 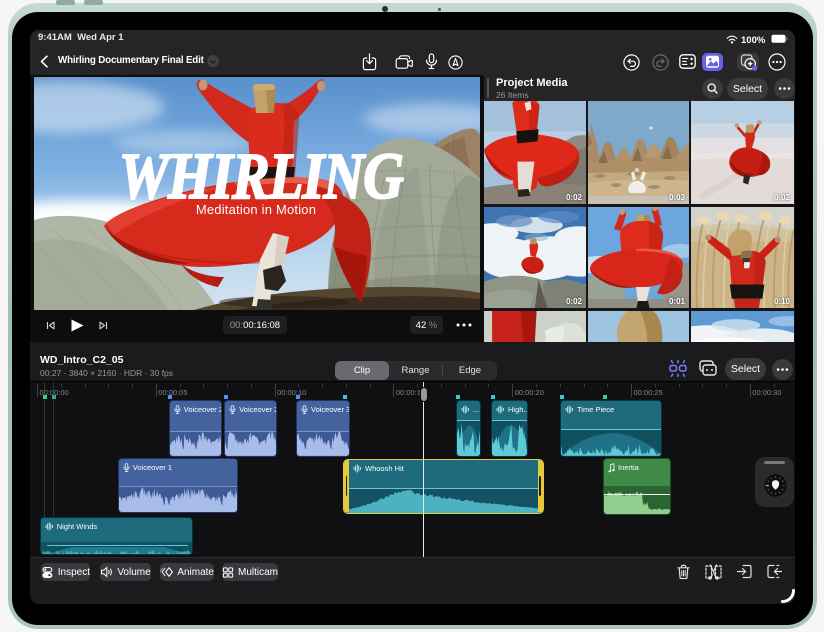 What do you see at coordinates (256, 209) in the screenshot?
I see `svg-text: Meditation in Motion` at bounding box center [256, 209].